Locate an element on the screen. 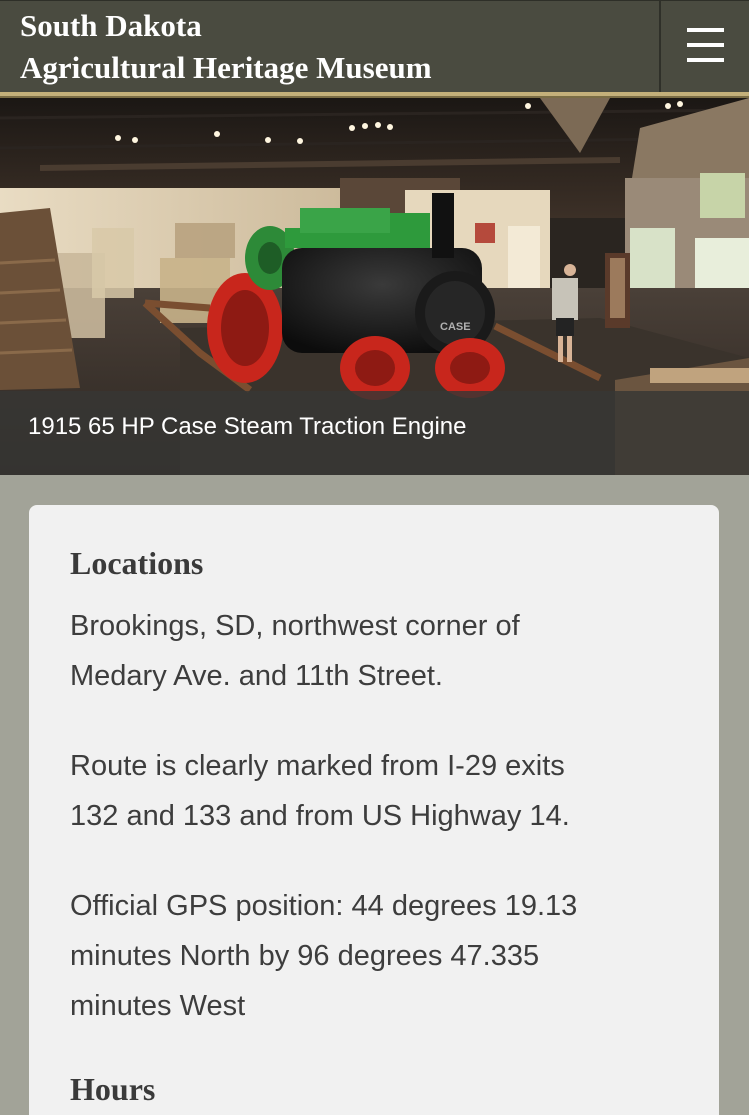  route-line: 132 and 133 and from US Highway 14. is located at coordinates (320, 816).